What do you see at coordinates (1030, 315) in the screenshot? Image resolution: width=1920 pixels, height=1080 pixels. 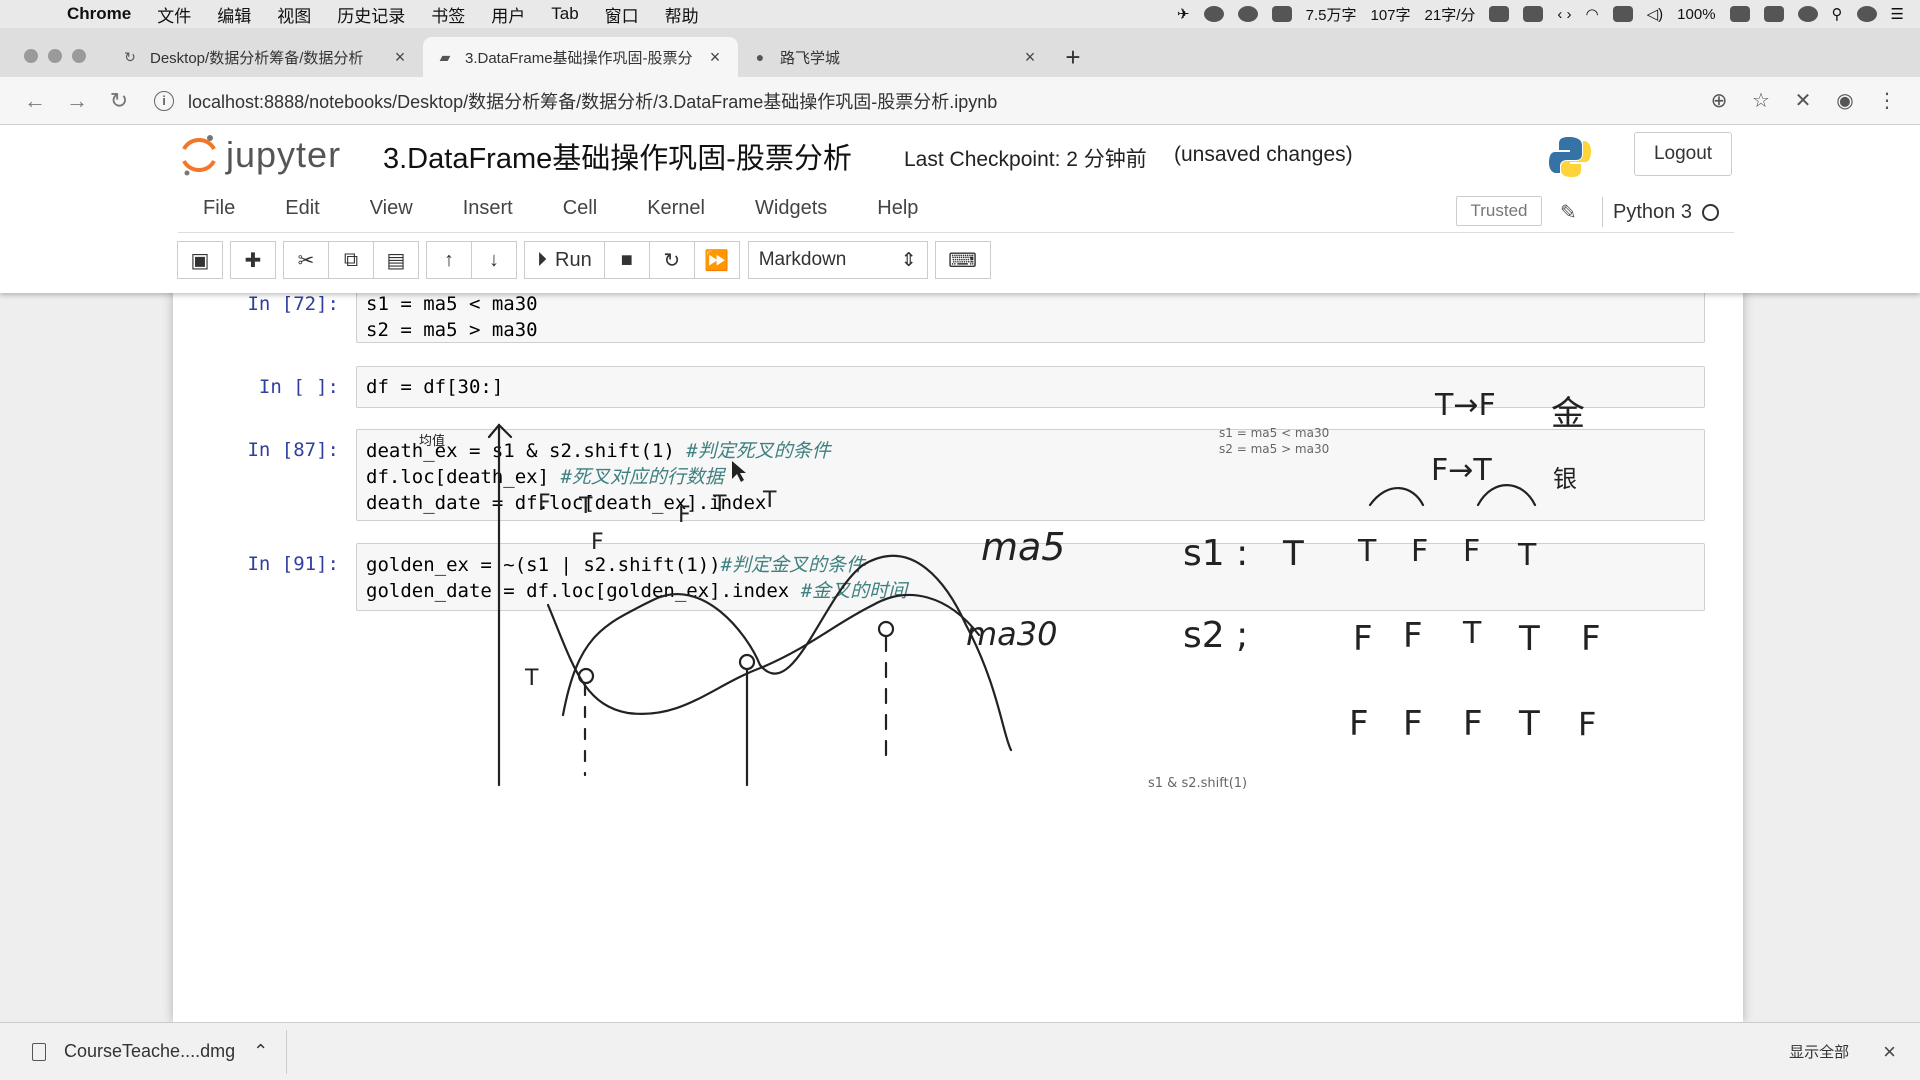 I see `cell-input: s1 = ma5 < ma30 s2 = ma5 > ma30` at bounding box center [1030, 315].